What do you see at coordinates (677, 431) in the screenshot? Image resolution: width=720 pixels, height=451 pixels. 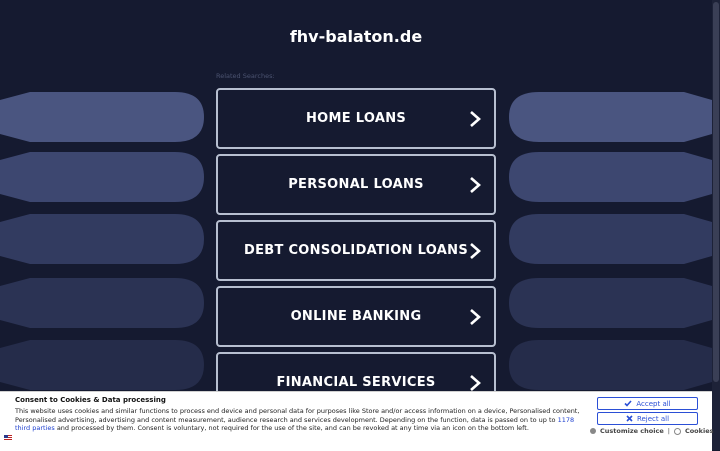 I see `cookie-icon` at bounding box center [677, 431].